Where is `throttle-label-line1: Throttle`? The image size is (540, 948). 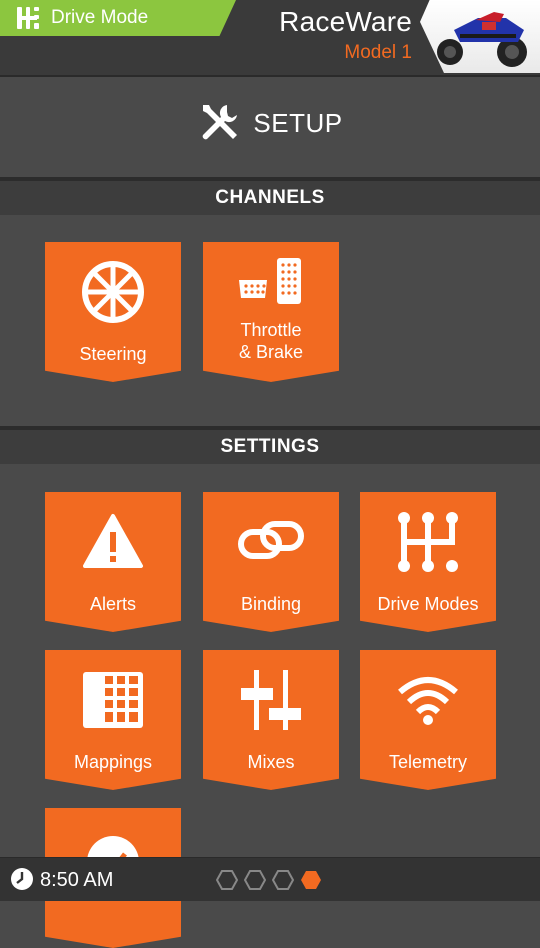
throttle-label-line1: Throttle is located at coordinates (271, 330).